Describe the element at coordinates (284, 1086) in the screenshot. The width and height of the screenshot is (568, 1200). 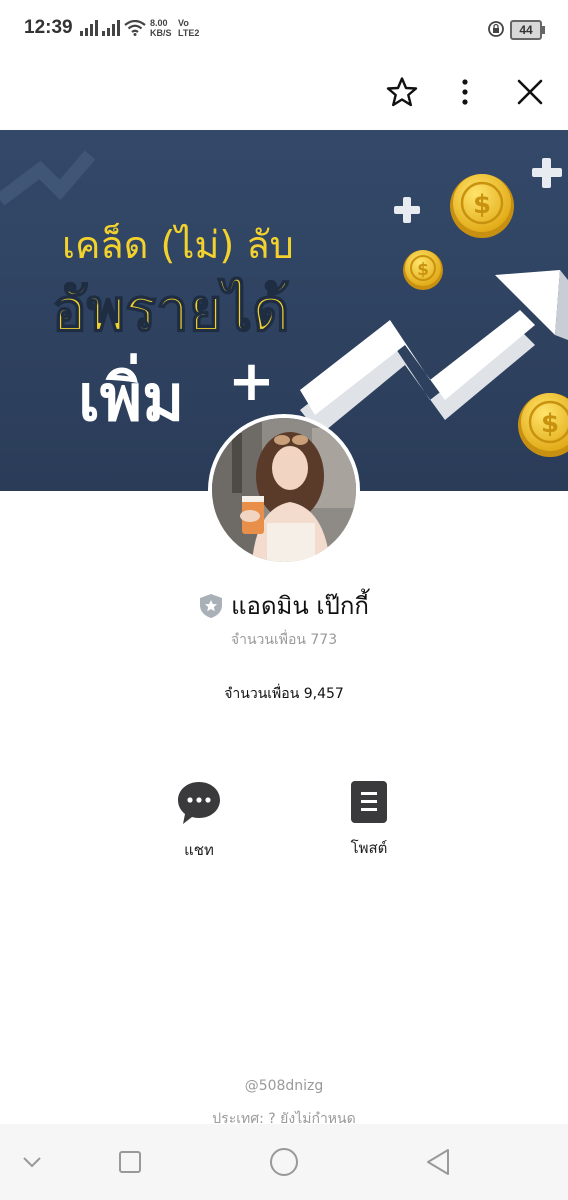
I see `line-id: @508dnizg` at that location.